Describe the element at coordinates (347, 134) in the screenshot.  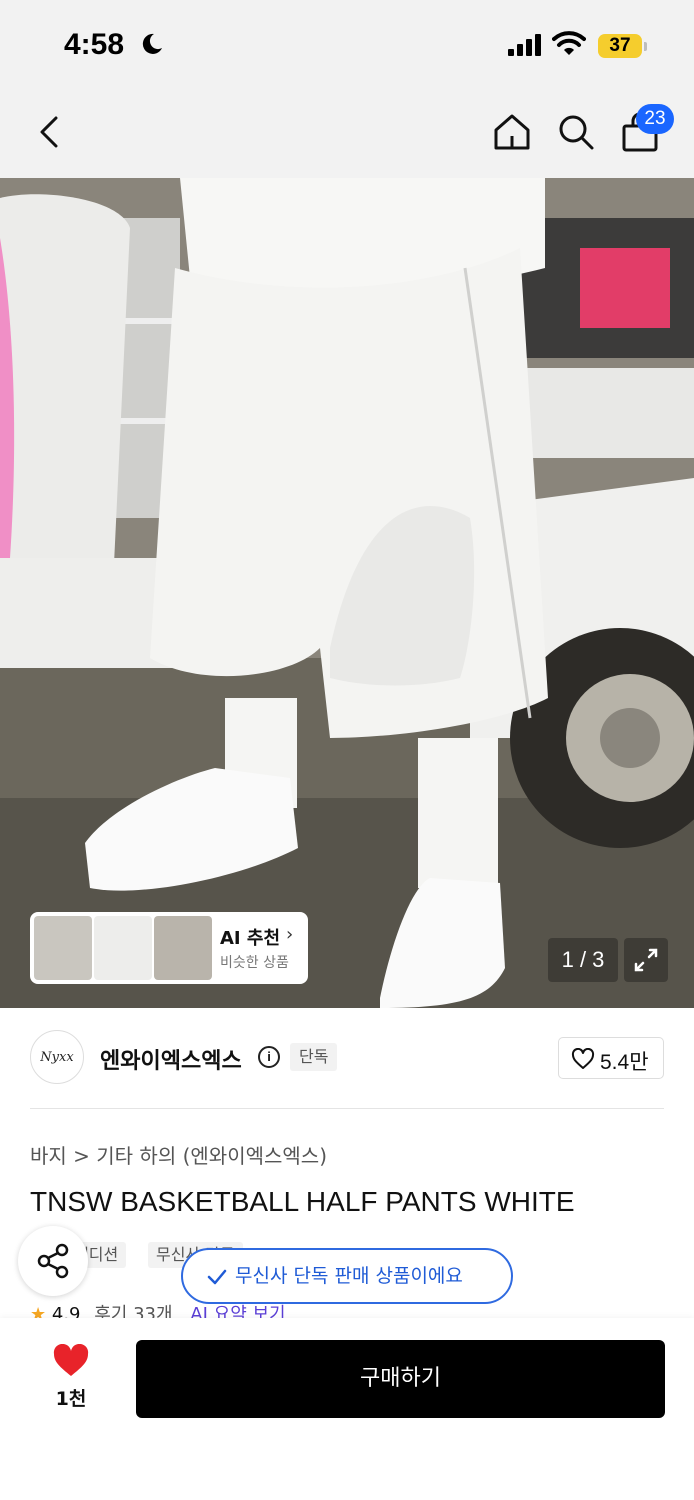
I see `top-nav: 23` at that location.